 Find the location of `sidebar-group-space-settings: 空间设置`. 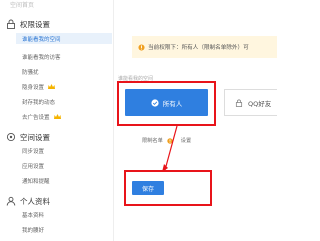

sidebar-group-space-settings: 空间设置 is located at coordinates (28, 137).